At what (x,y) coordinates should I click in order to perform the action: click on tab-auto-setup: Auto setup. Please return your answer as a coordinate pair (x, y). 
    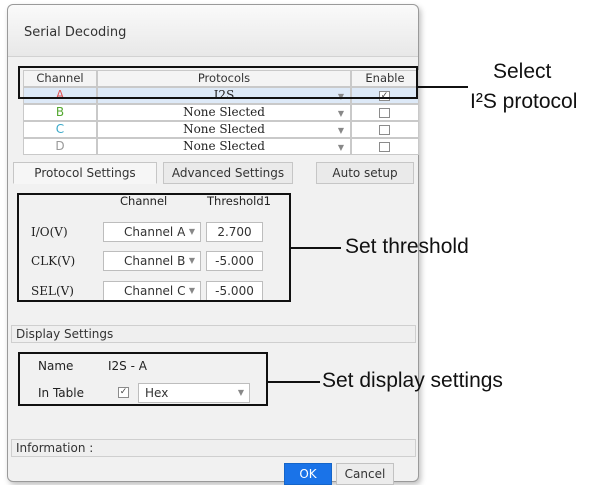
    Looking at the image, I should click on (365, 173).